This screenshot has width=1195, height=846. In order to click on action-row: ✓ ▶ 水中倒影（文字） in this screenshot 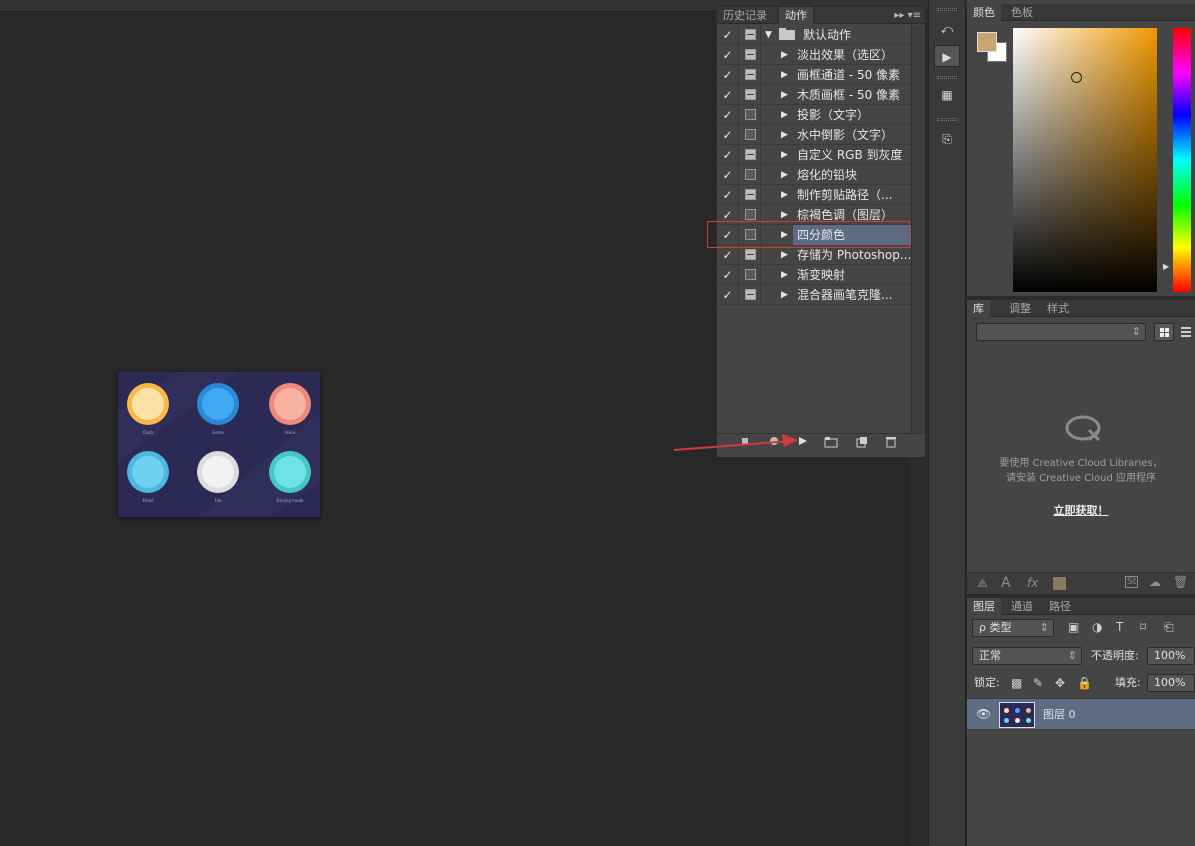, I will do `click(814, 135)`.